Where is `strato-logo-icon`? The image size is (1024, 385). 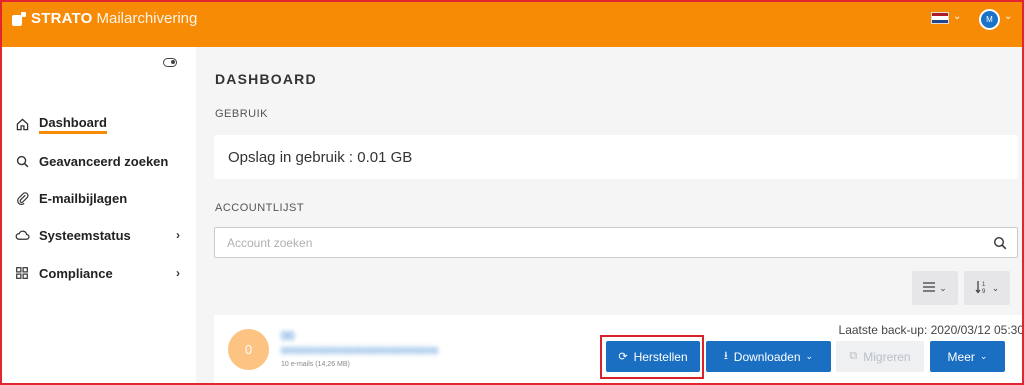 strato-logo-icon is located at coordinates (19, 18).